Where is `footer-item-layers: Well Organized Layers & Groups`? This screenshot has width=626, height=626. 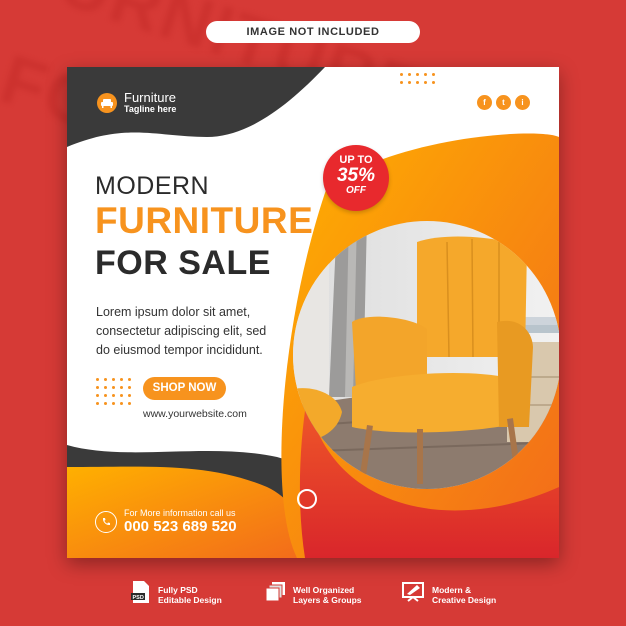 footer-item-layers: Well Organized Layers & Groups is located at coordinates (313, 594).